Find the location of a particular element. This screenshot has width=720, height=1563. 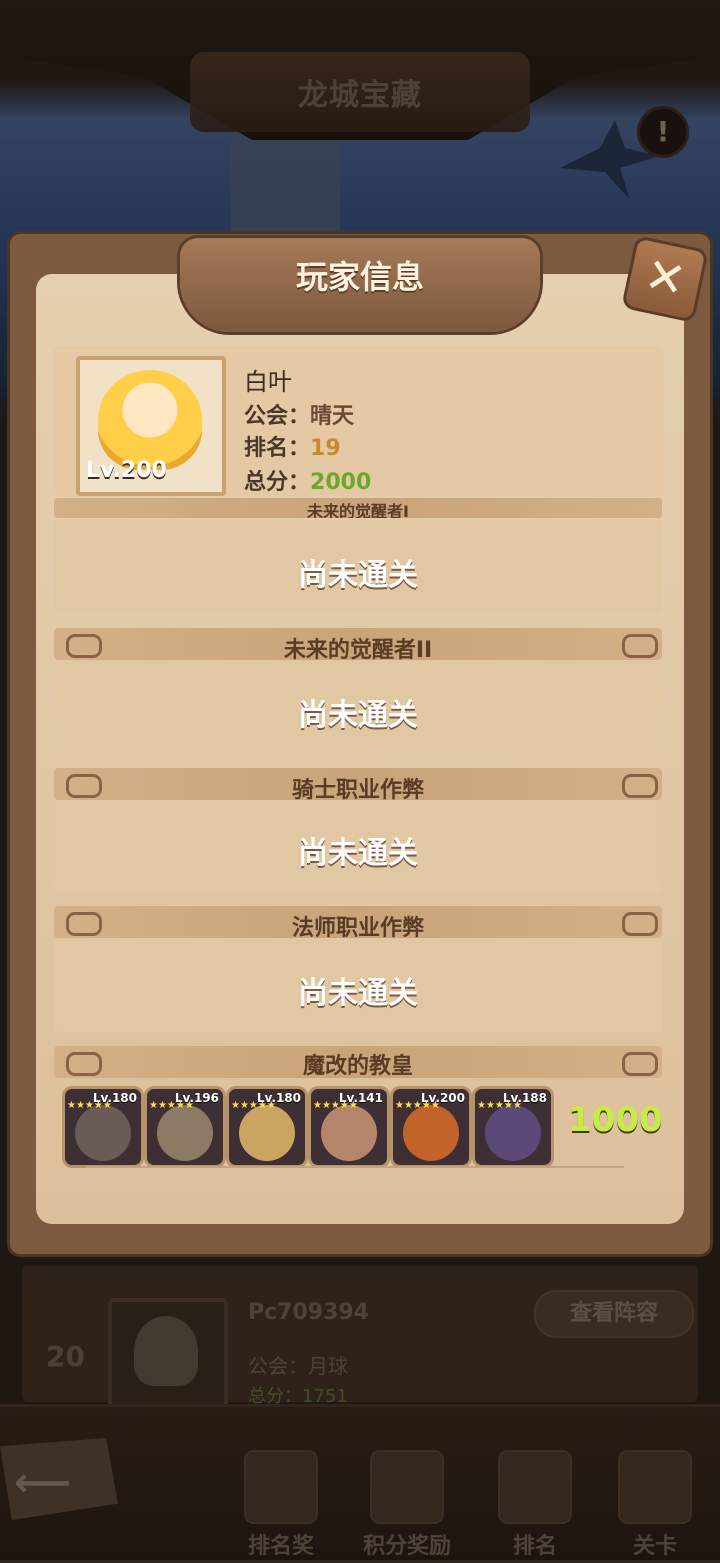

rank-line: 排名：19 is located at coordinates (292, 446).